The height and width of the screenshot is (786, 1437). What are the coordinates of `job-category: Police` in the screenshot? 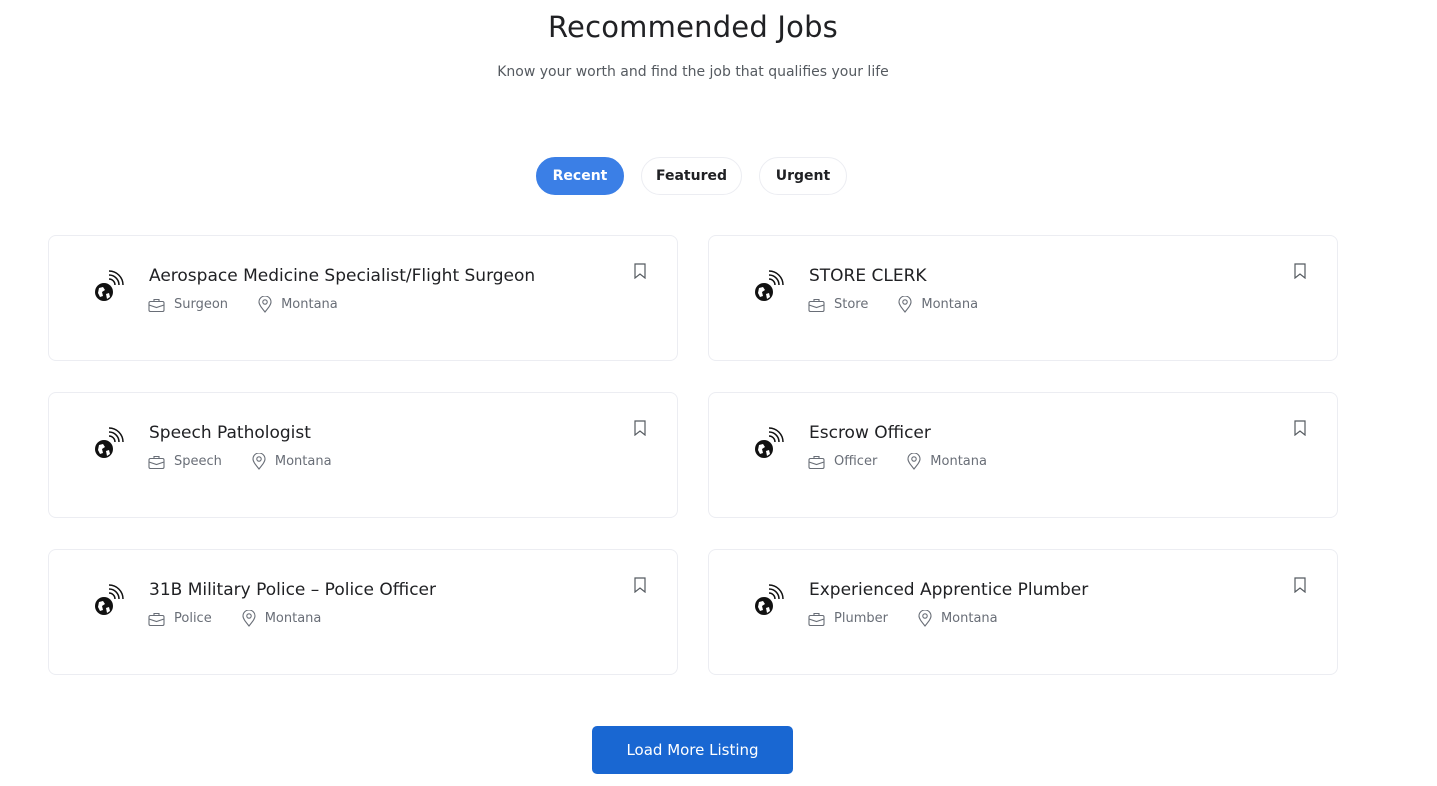 It's located at (180, 618).